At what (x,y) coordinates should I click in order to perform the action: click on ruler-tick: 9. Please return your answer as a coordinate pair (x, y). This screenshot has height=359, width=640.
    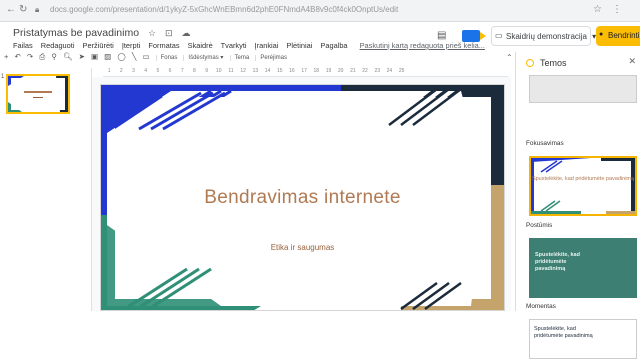
    Looking at the image, I should click on (206, 71).